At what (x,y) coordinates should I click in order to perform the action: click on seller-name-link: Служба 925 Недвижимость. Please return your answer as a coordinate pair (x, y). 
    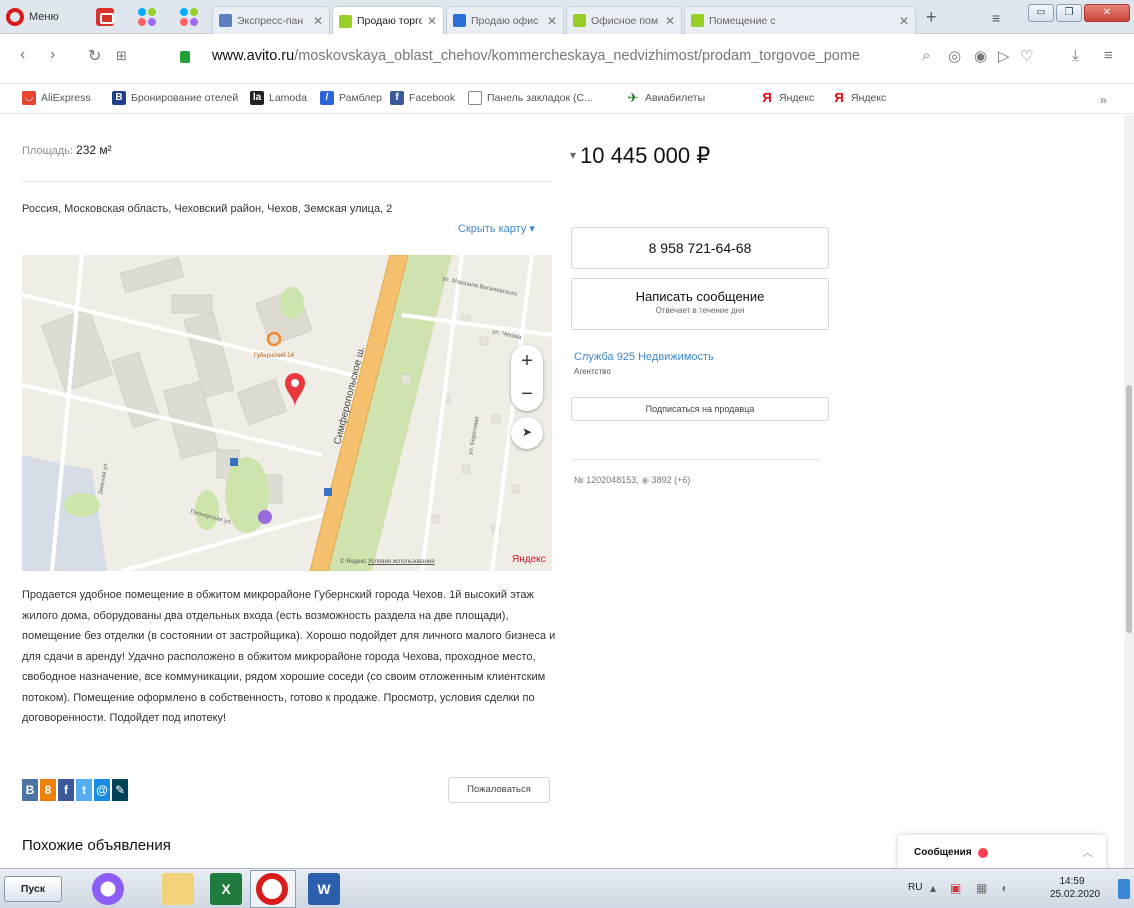
    Looking at the image, I should click on (644, 357).